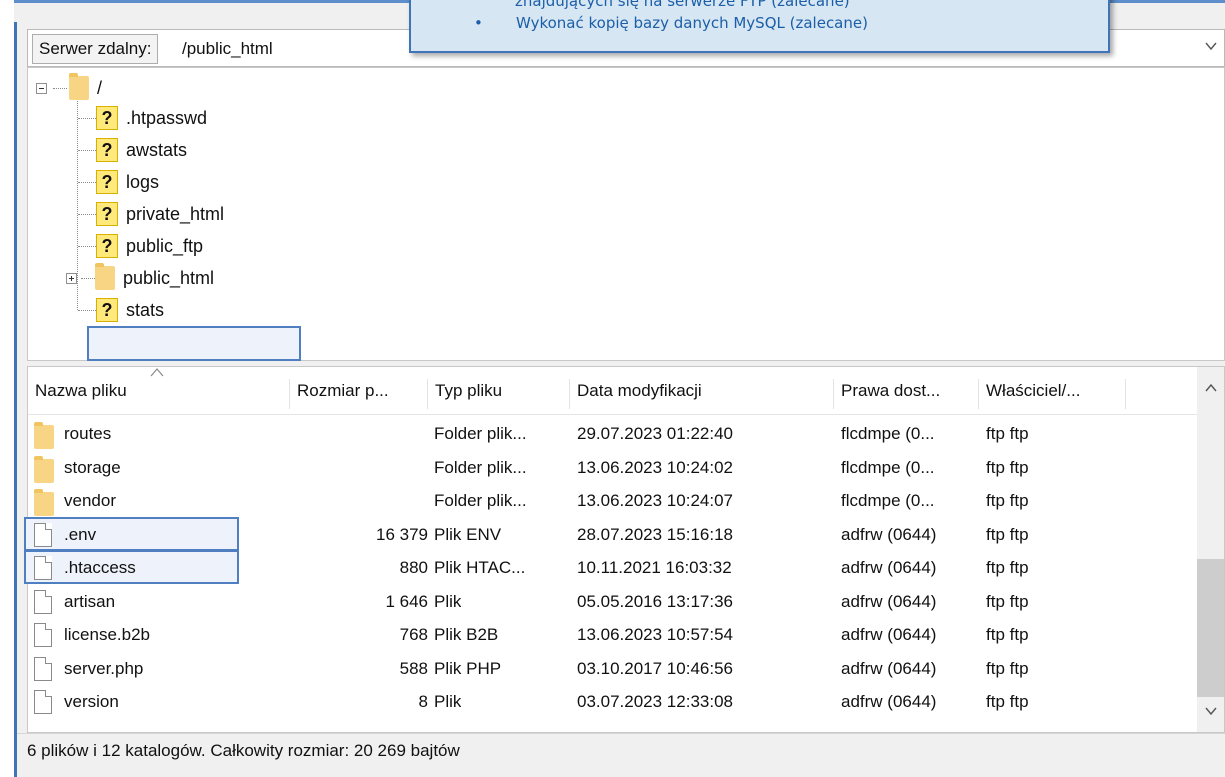  Describe the element at coordinates (145, 309) in the screenshot. I see `tree-item-label: stats` at that location.